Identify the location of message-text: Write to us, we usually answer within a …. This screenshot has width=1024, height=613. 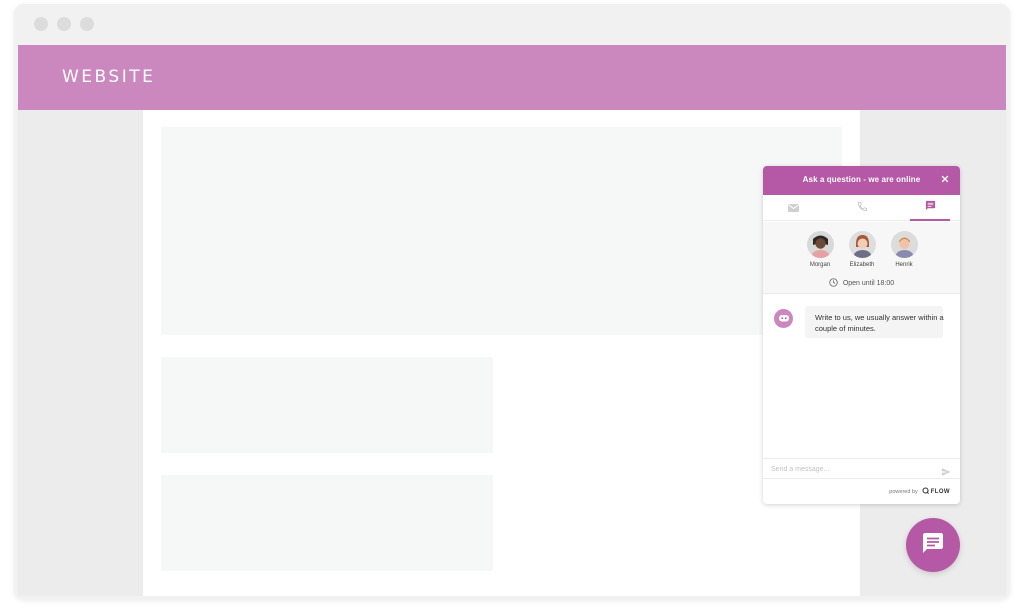
(879, 323).